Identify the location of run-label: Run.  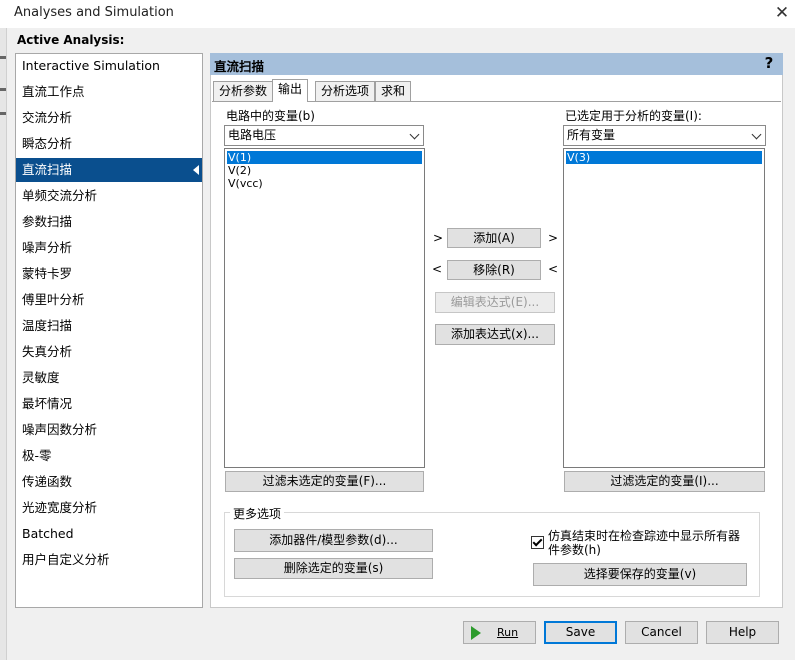
(508, 632).